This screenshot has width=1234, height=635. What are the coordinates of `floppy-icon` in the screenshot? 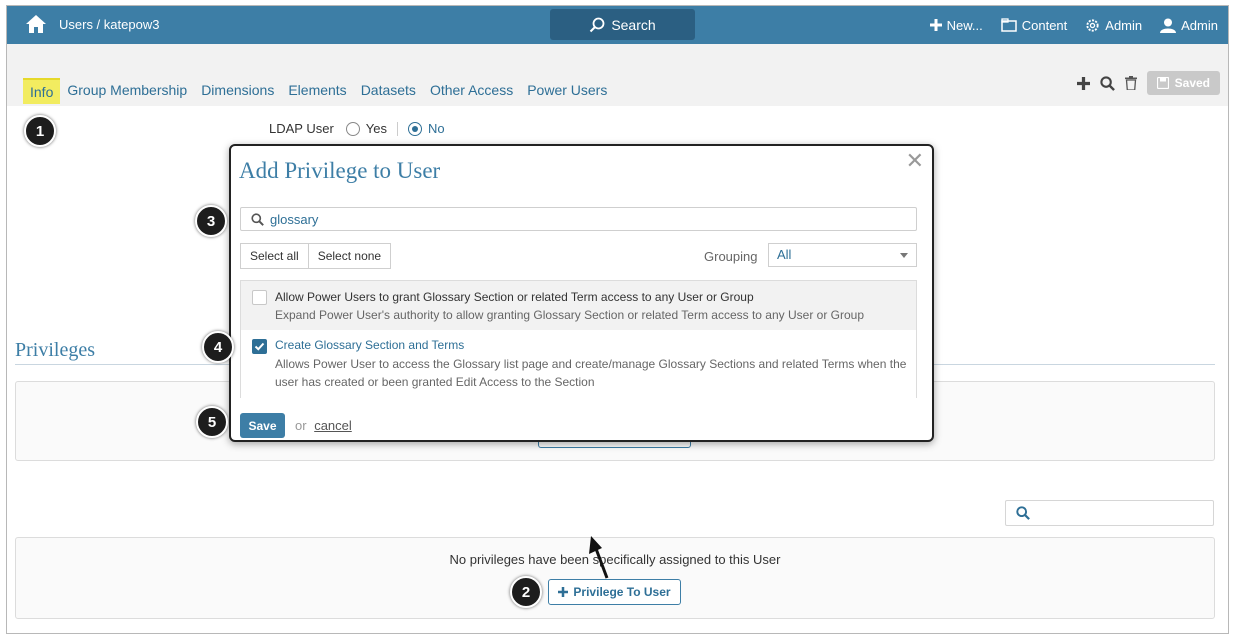 It's located at (1162, 83).